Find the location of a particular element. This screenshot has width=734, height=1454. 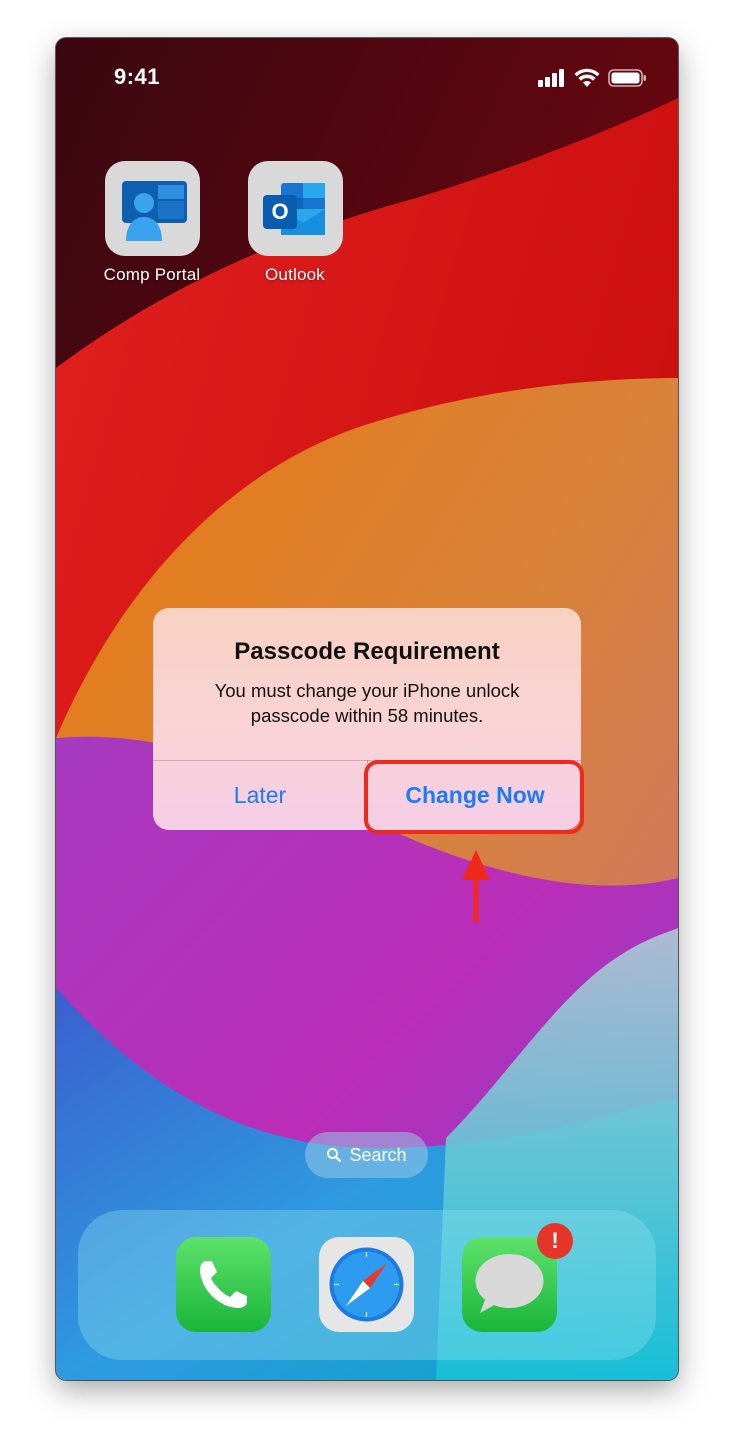

app-comp-portal: Comp Portal is located at coordinates (152, 223).